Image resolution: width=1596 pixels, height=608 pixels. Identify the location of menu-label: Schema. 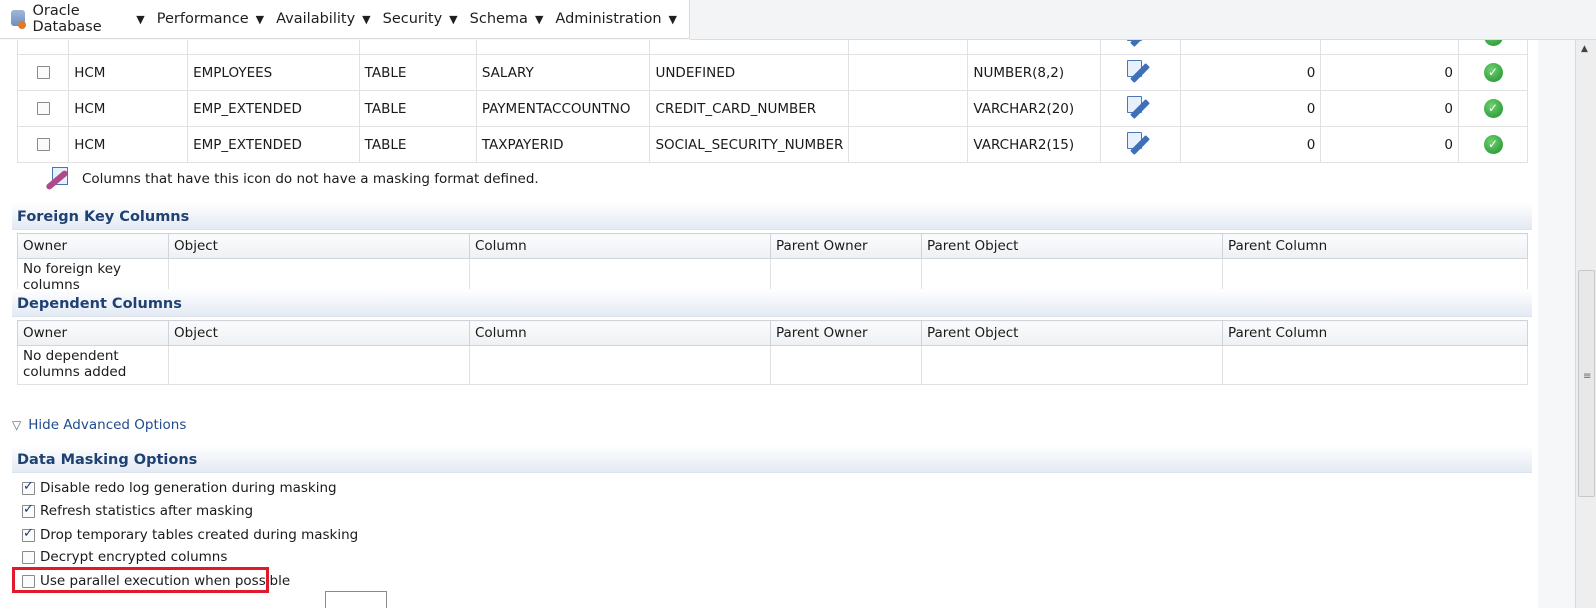
(498, 19).